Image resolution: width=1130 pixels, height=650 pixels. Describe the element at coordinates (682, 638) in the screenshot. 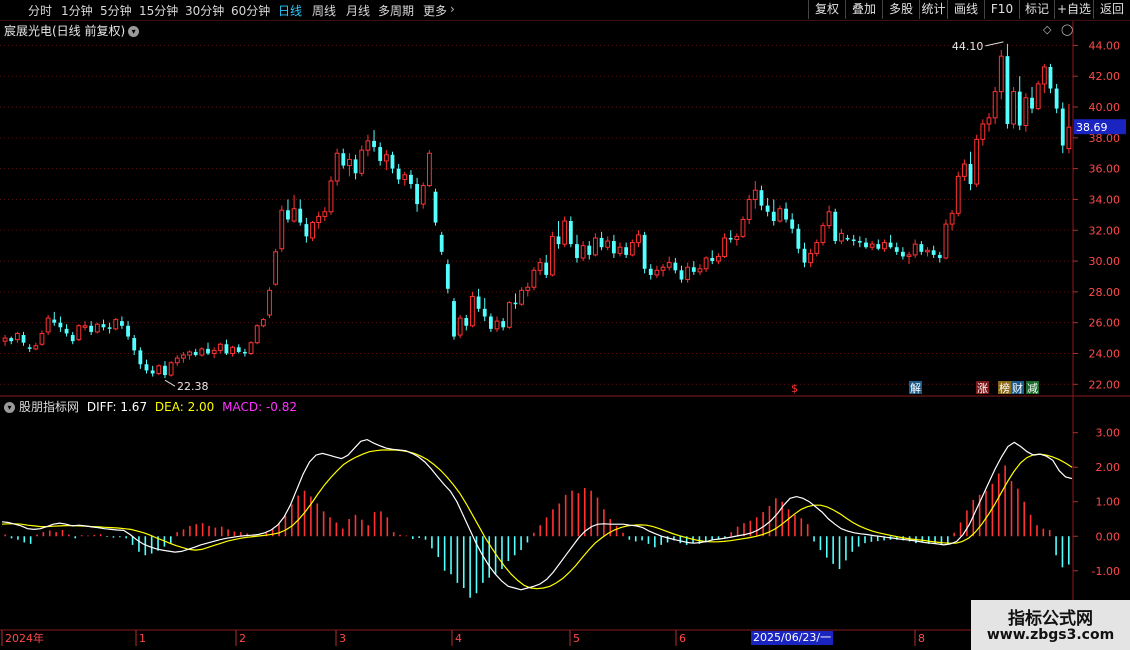

I see `time-axis-label: 6` at that location.